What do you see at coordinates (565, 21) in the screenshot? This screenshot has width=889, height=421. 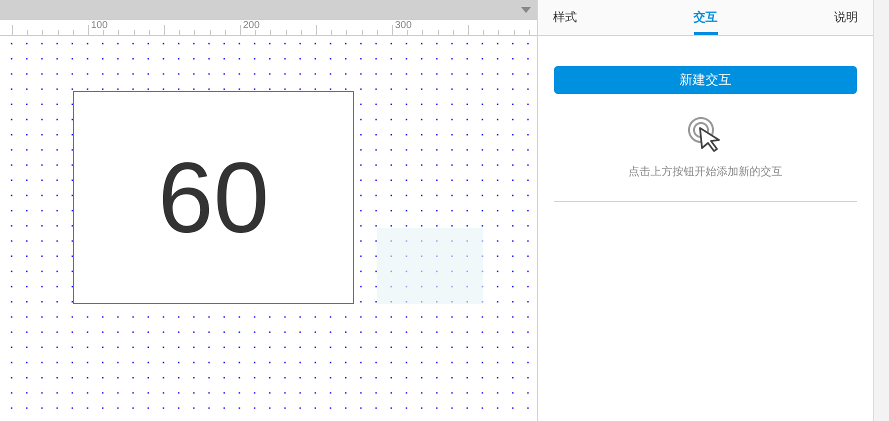 I see `panel-tab: 样式` at bounding box center [565, 21].